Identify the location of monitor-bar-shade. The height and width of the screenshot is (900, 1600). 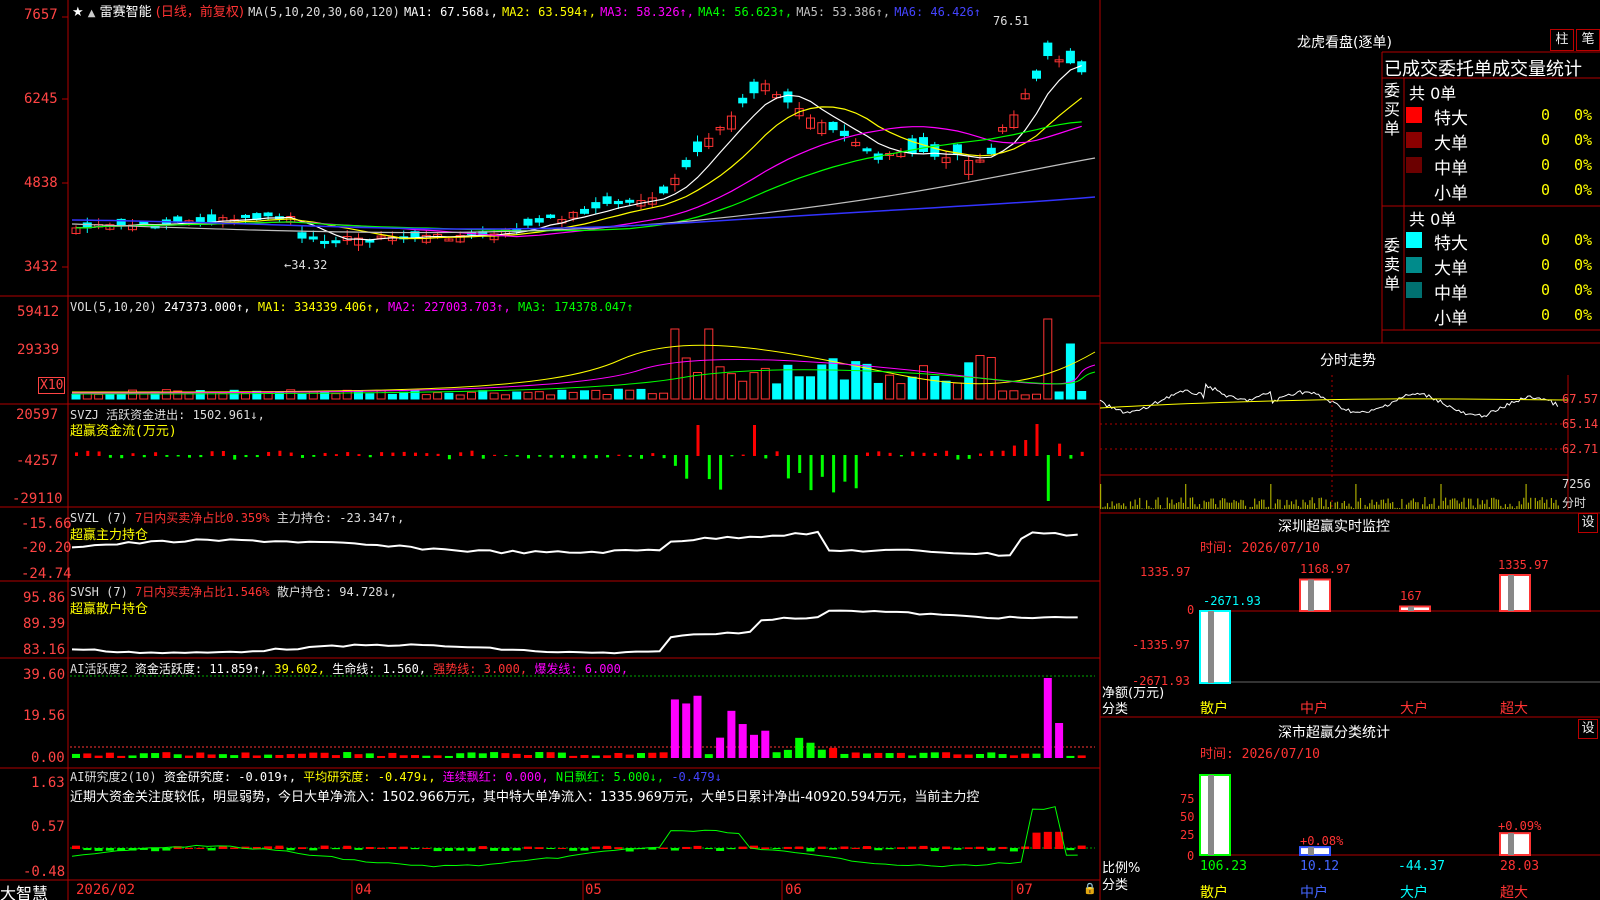
(1311, 595).